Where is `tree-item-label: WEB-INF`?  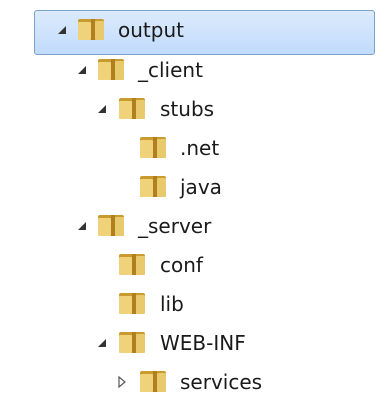 tree-item-label: WEB-INF is located at coordinates (203, 343).